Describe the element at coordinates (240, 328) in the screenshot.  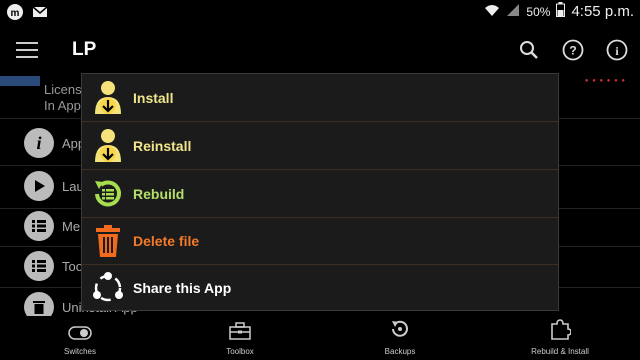
I see `toolbox-icon` at that location.